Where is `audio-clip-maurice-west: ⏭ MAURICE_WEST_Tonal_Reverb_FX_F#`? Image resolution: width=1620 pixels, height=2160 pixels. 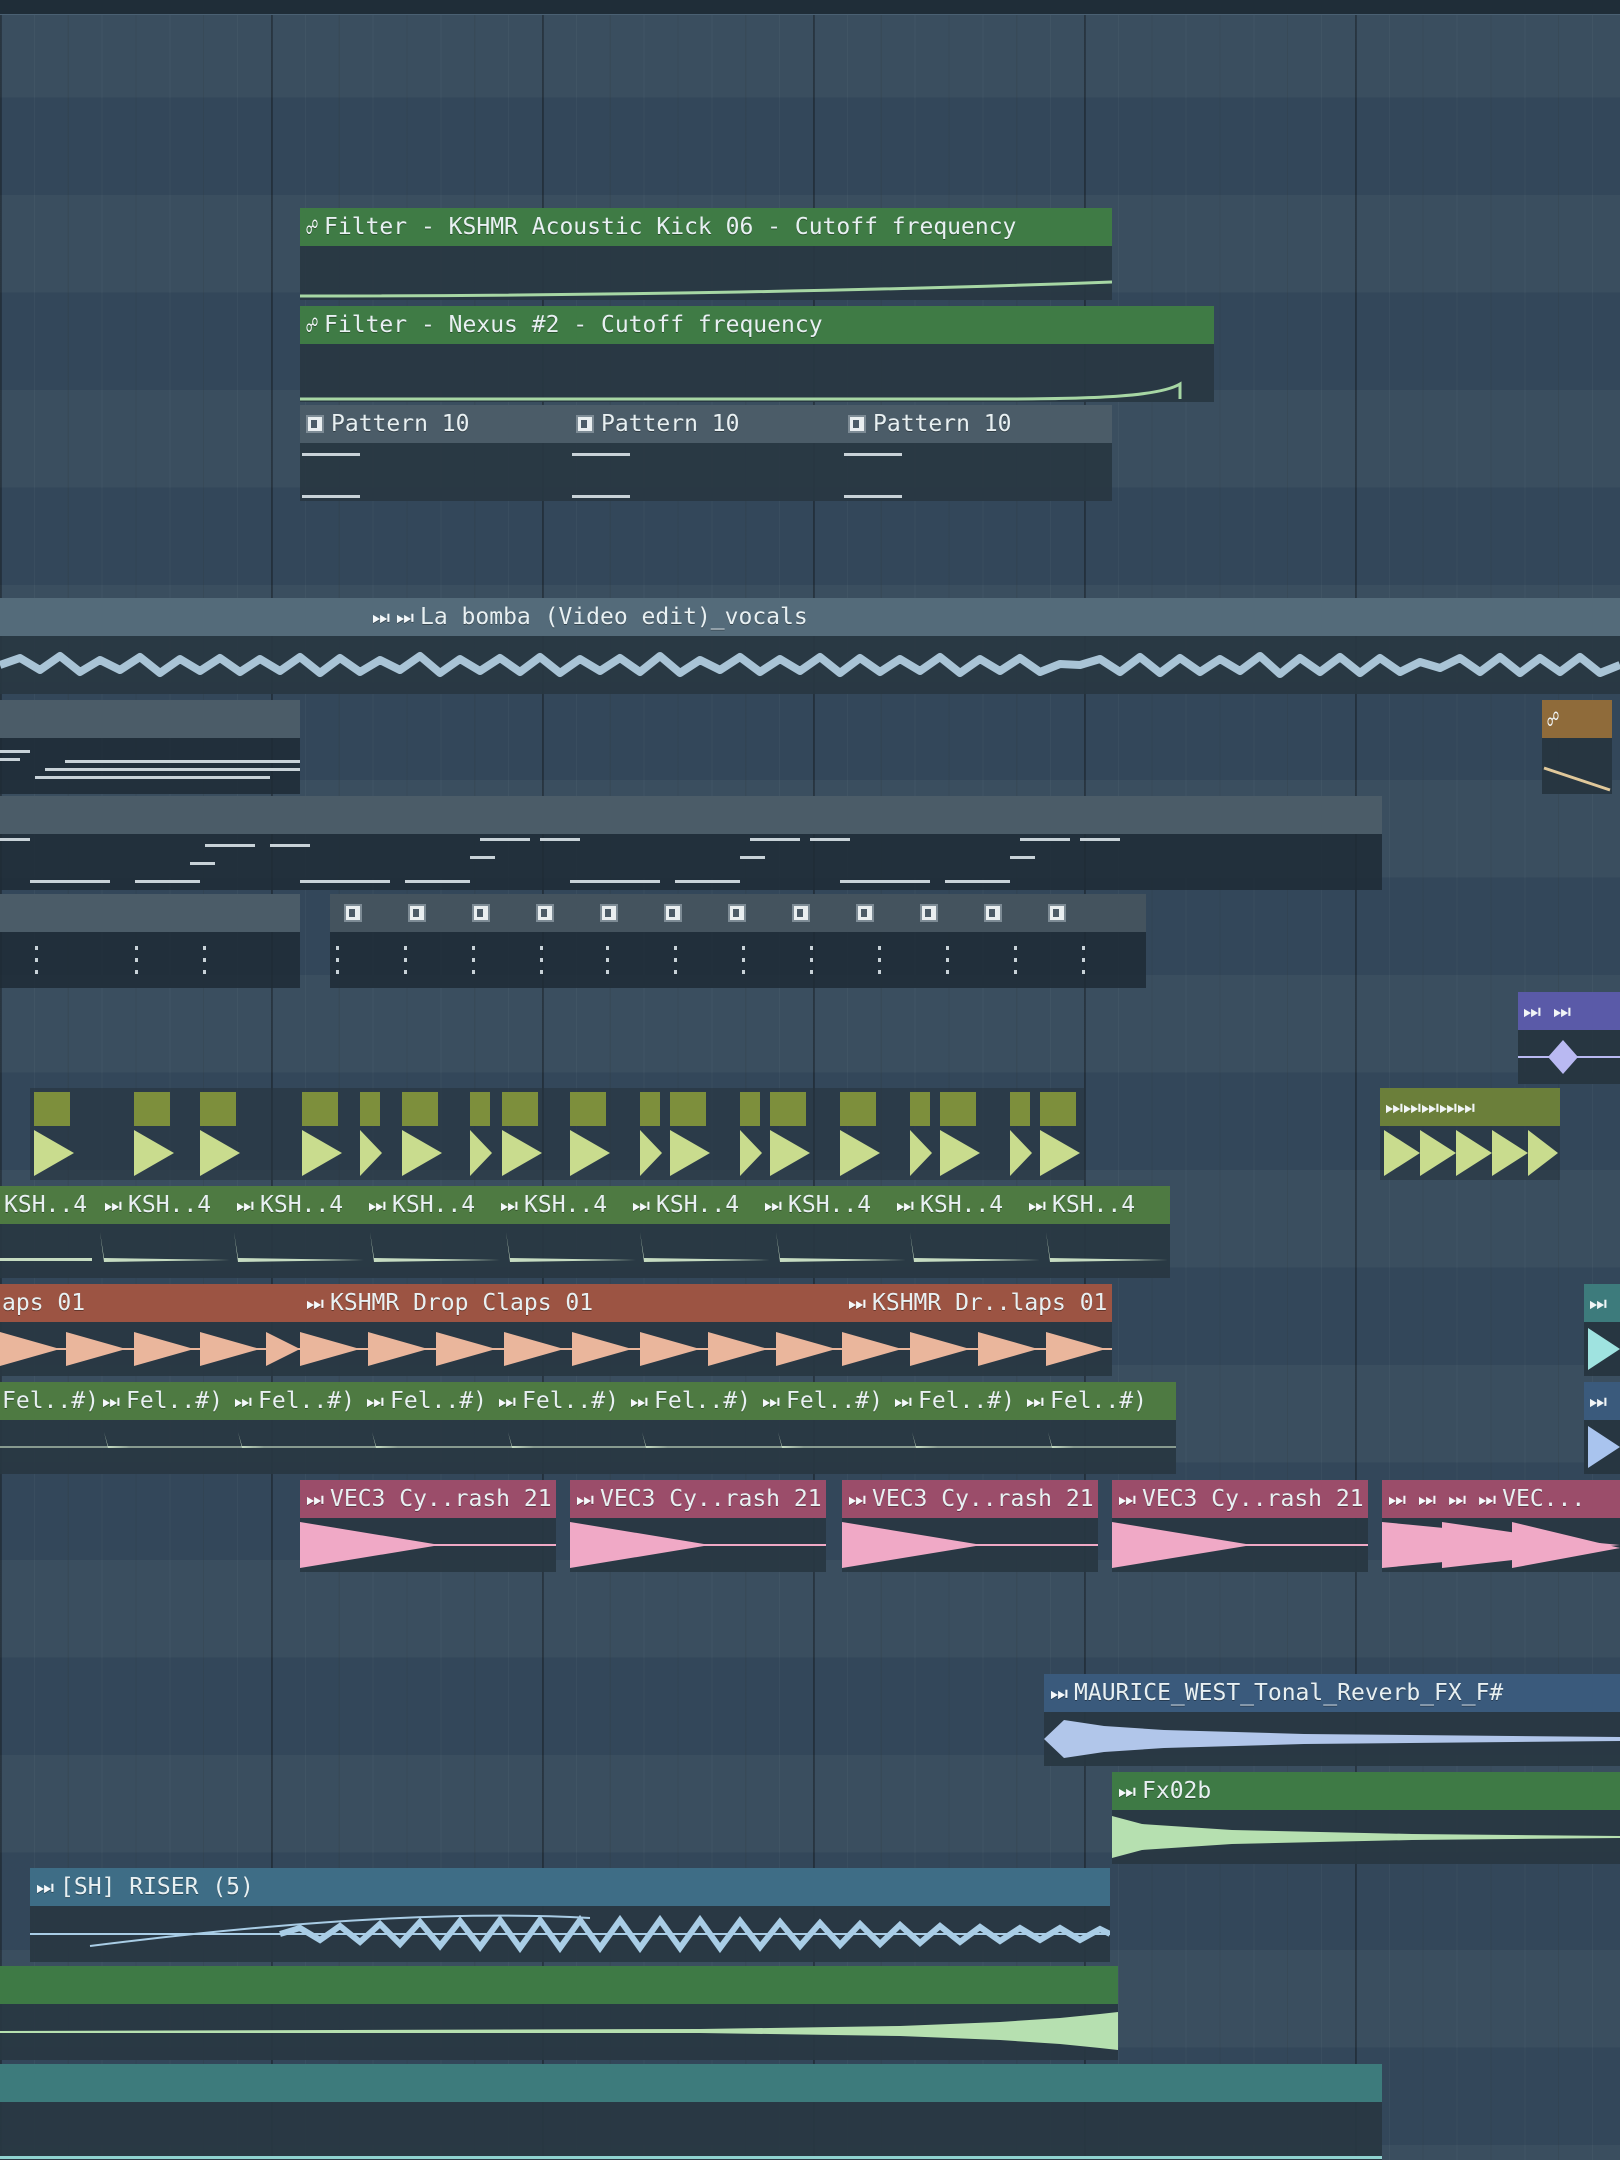
audio-clip-maurice-west: ⏭ MAURICE_WEST_Tonal_Reverb_FX_F# is located at coordinates (1332, 1720).